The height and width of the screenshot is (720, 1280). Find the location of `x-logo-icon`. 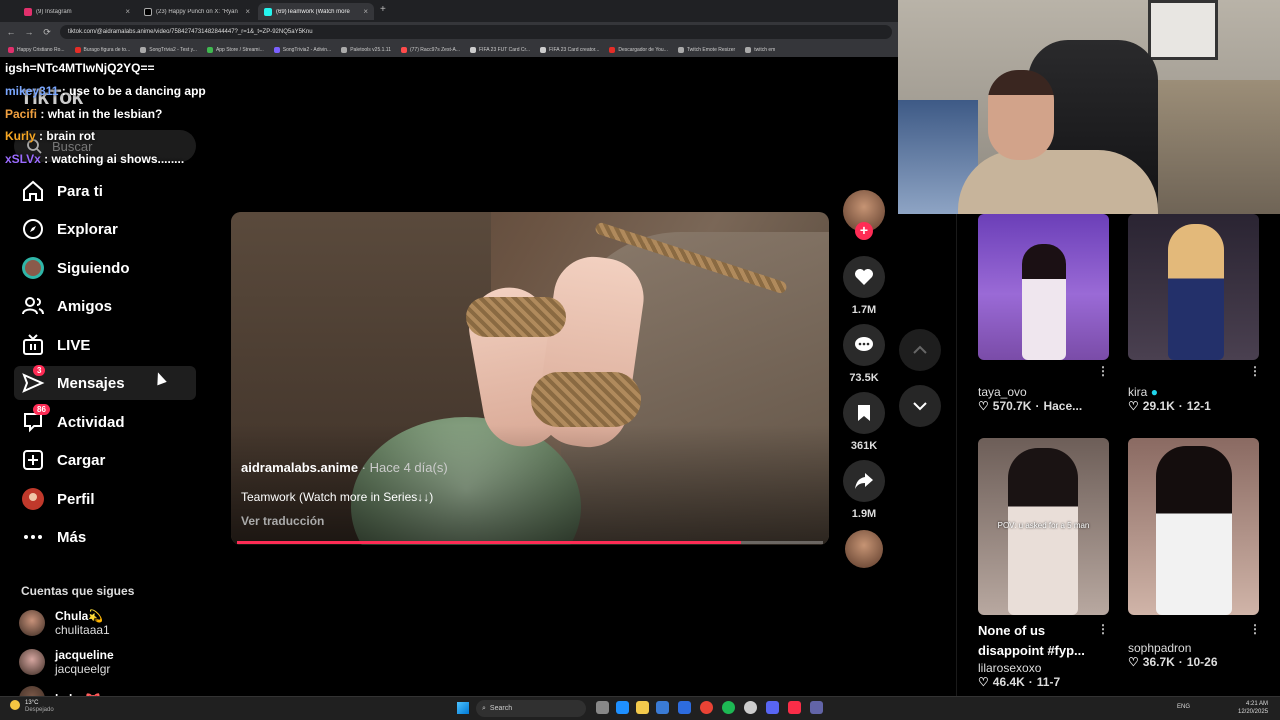

x-logo-icon is located at coordinates (148, 11).